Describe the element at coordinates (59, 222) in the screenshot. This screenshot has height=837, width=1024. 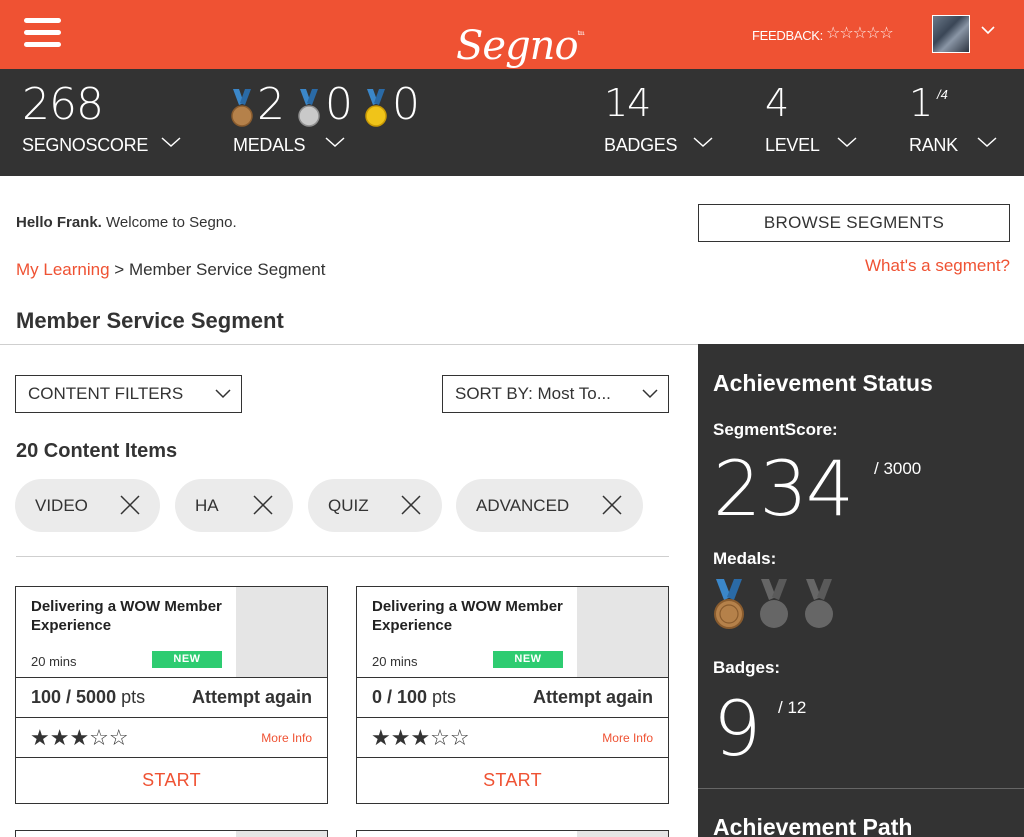
I see `welcome-name: Hello Frank.` at that location.